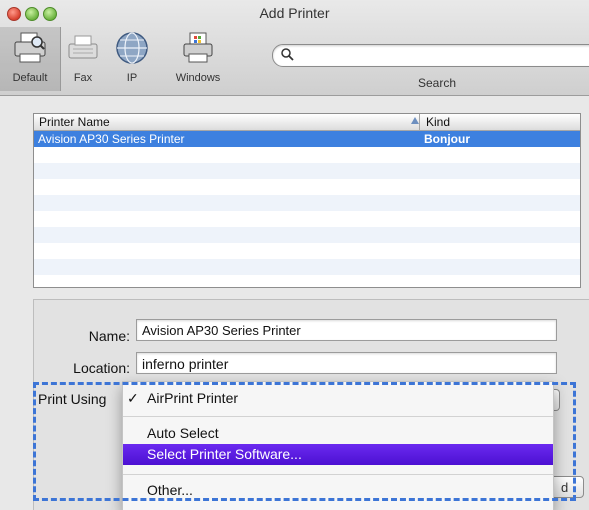  What do you see at coordinates (419, 122) in the screenshot?
I see `column-divider` at bounding box center [419, 122].